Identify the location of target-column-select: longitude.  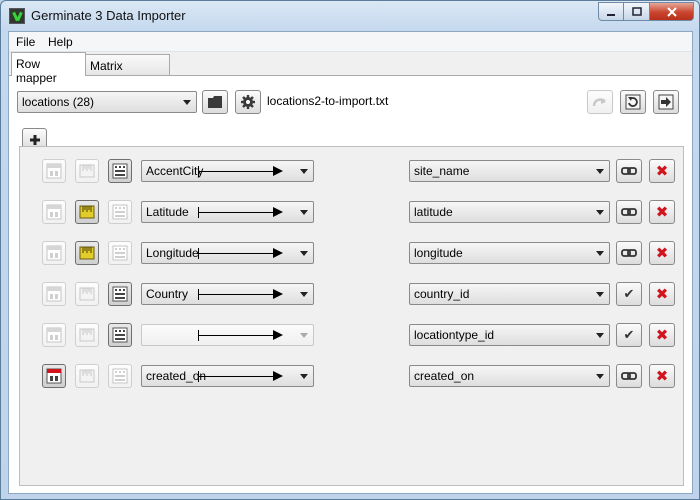
(509, 253).